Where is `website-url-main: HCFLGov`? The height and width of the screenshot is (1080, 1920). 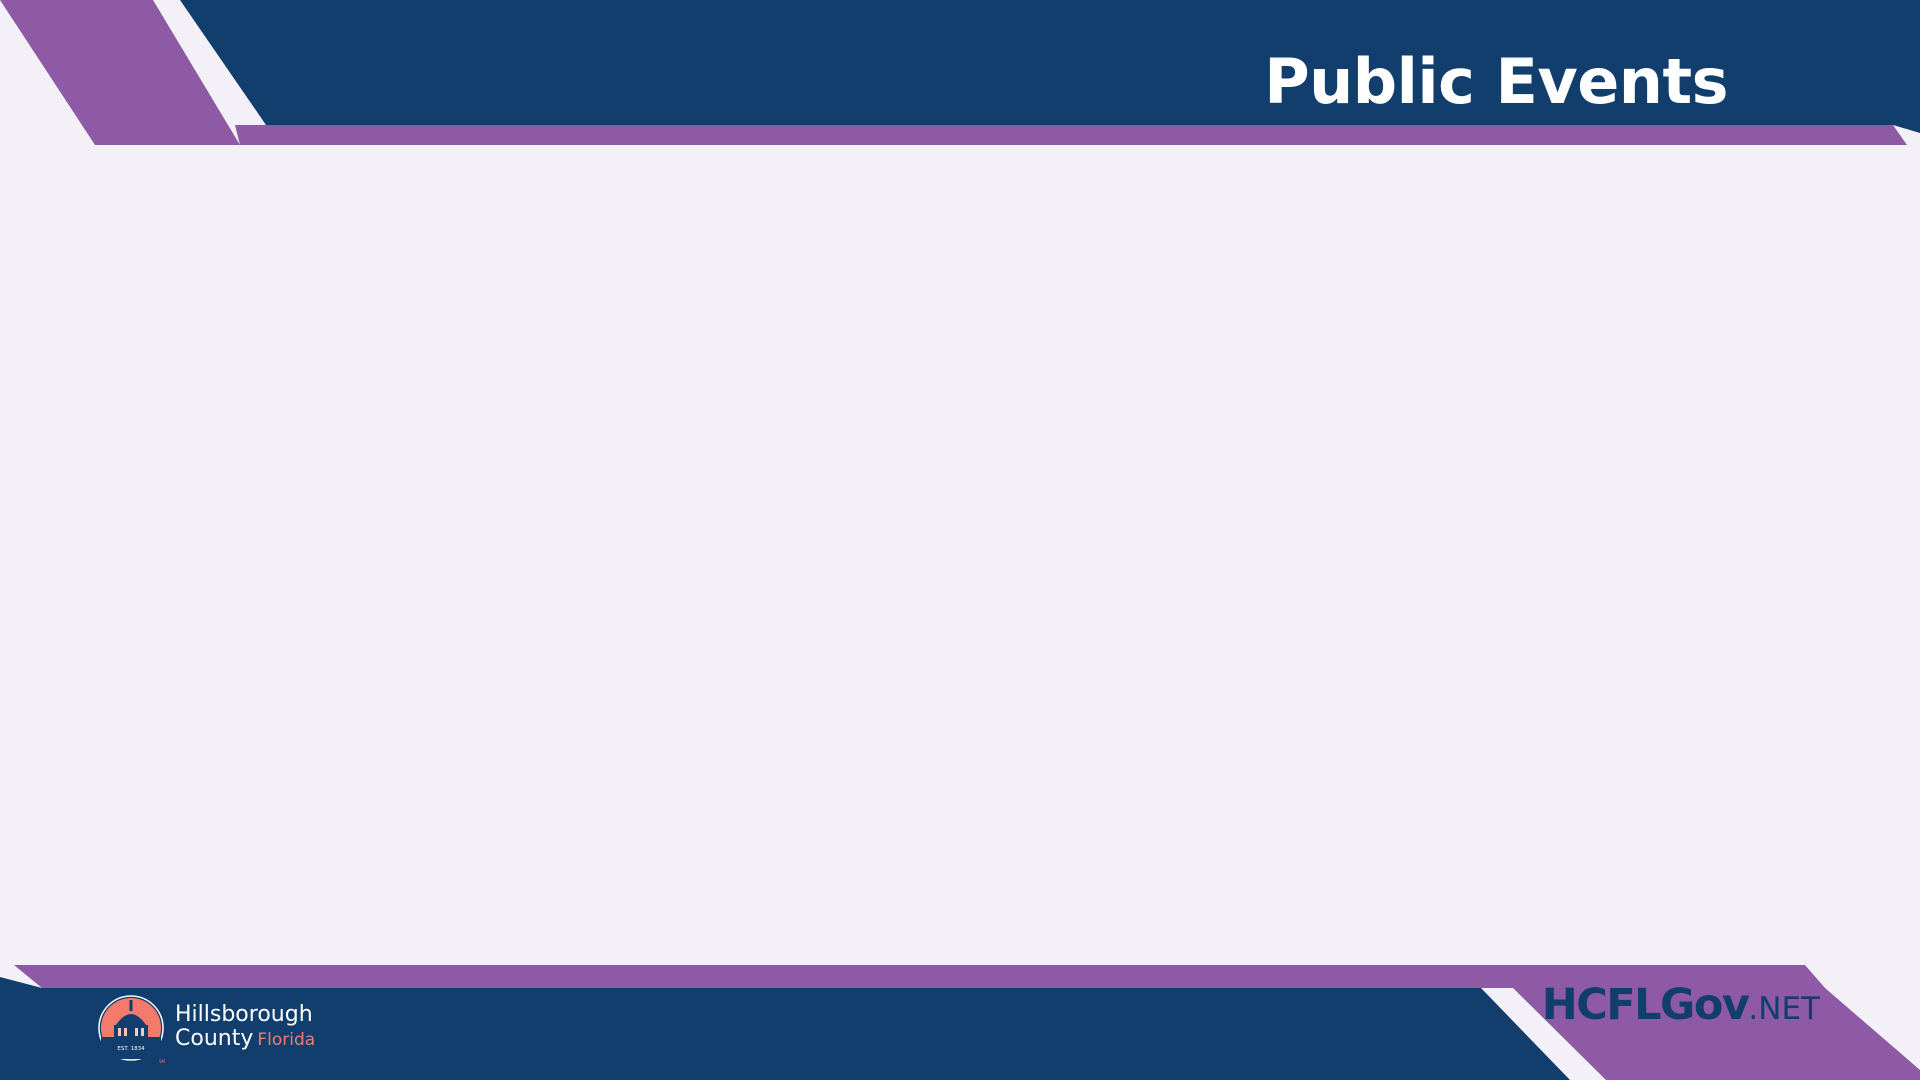 website-url-main: HCFLGov is located at coordinates (1645, 1005).